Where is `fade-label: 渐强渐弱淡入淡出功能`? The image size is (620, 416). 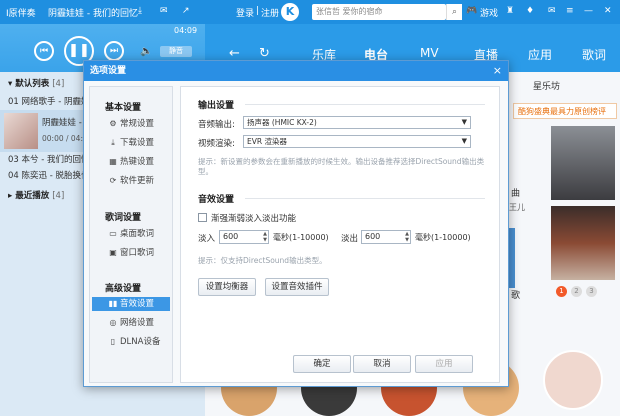 fade-label: 渐强渐弱淡入淡出功能 is located at coordinates (254, 219).